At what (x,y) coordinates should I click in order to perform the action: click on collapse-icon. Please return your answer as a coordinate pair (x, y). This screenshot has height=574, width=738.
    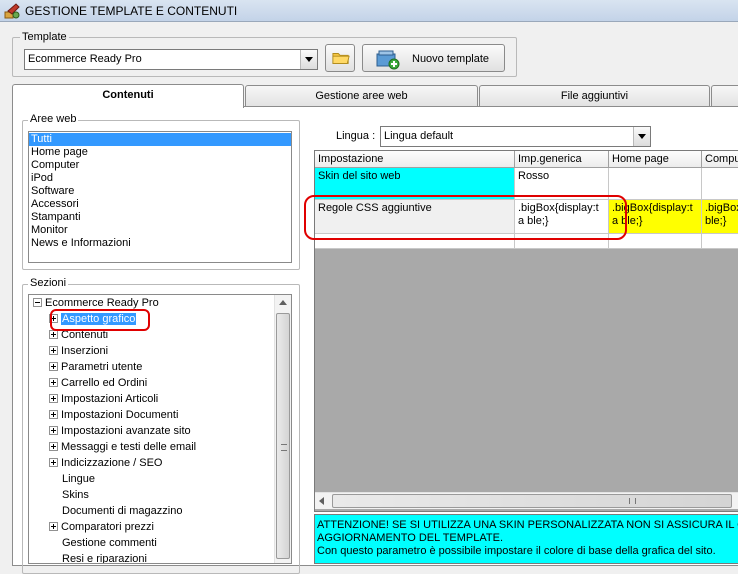
    Looking at the image, I should click on (37, 302).